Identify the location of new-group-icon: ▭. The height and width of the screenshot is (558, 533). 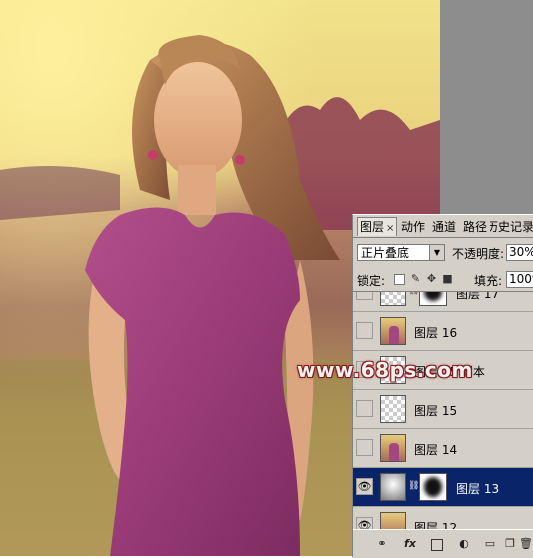
(490, 544).